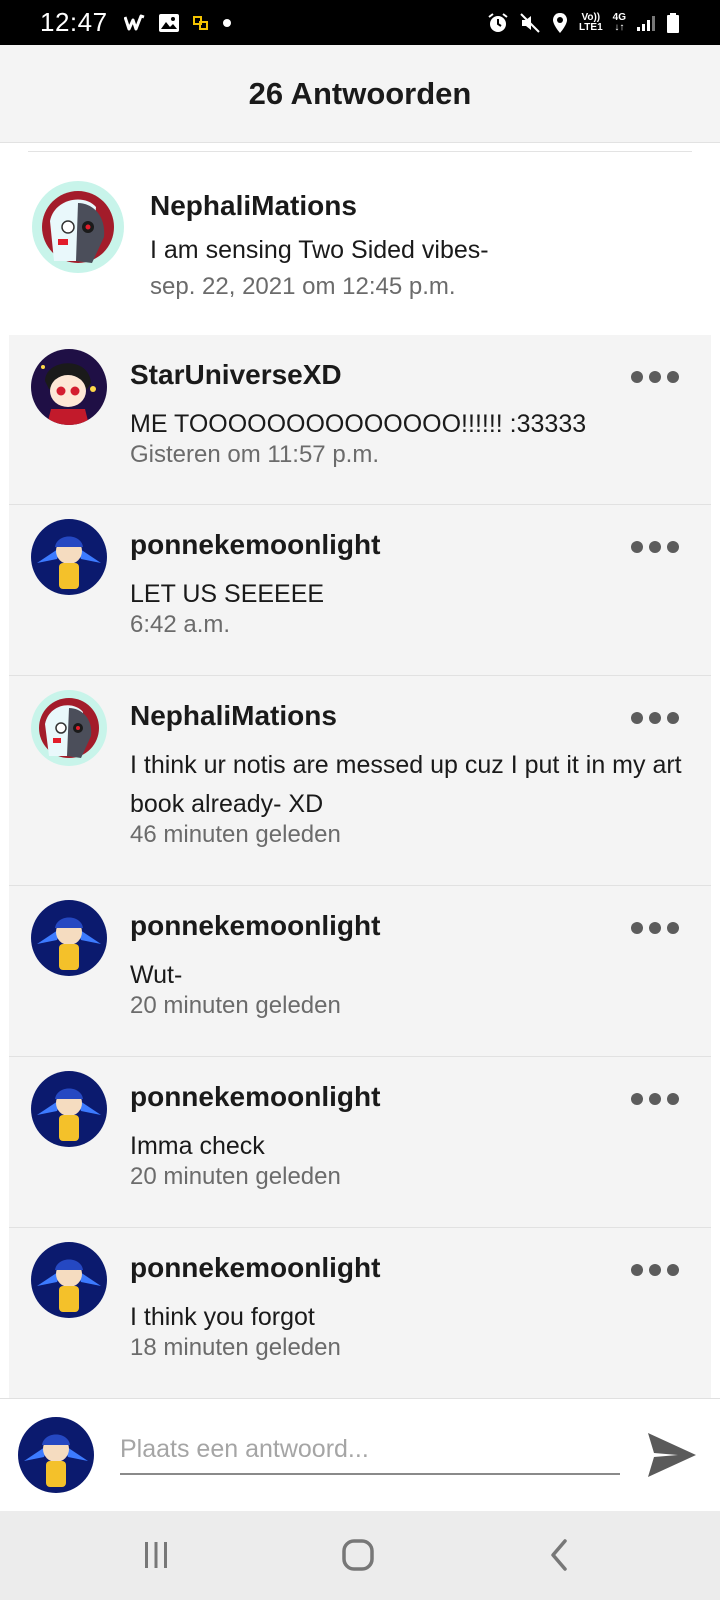  I want to click on comment-text: Imma check, so click(197, 1146).